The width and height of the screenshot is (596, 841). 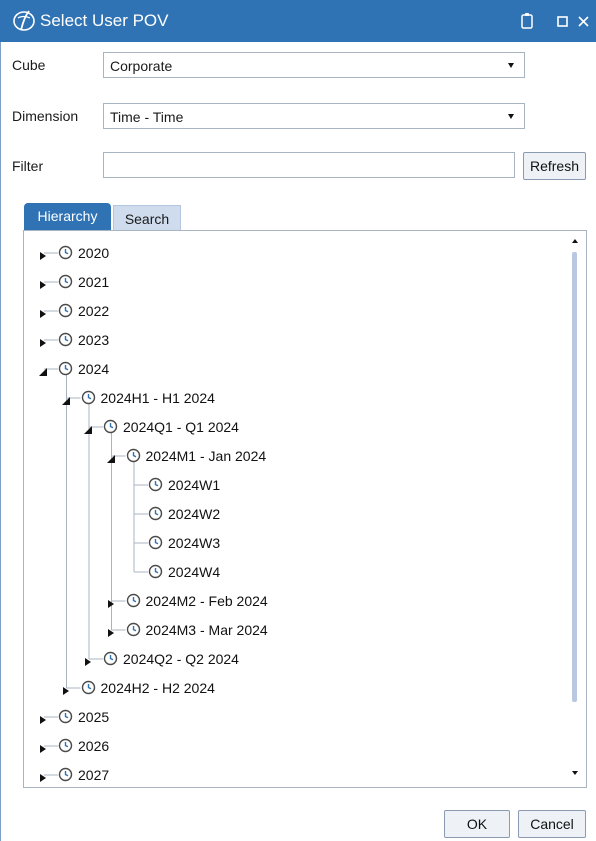 What do you see at coordinates (181, 659) in the screenshot?
I see `tree-node-label: 2024Q2 - Q2 2024` at bounding box center [181, 659].